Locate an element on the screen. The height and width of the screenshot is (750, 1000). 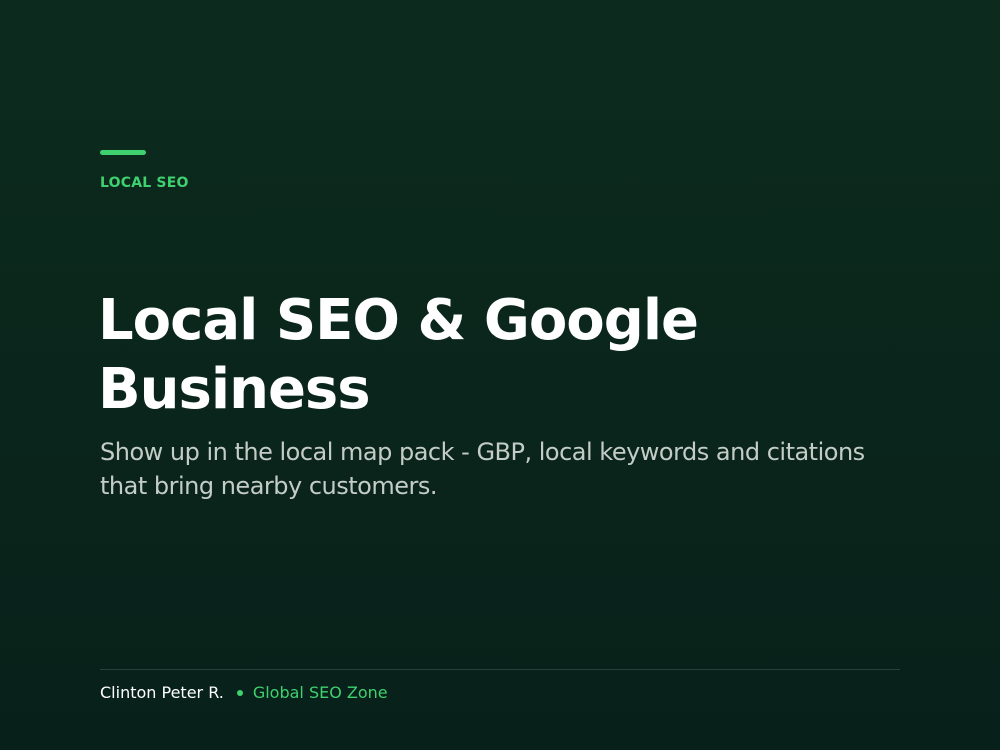
separator-dot is located at coordinates (239, 692).